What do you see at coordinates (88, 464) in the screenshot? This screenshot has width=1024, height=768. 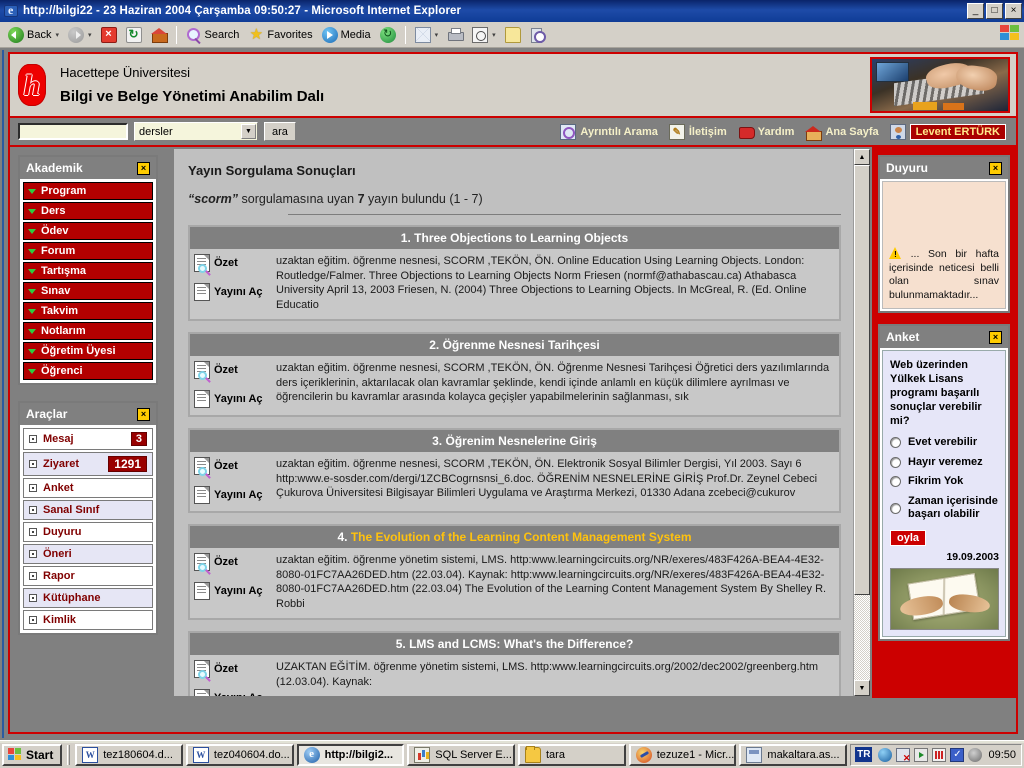 I see `sidebar-item-ziyaret: Ziyaret 1291` at bounding box center [88, 464].